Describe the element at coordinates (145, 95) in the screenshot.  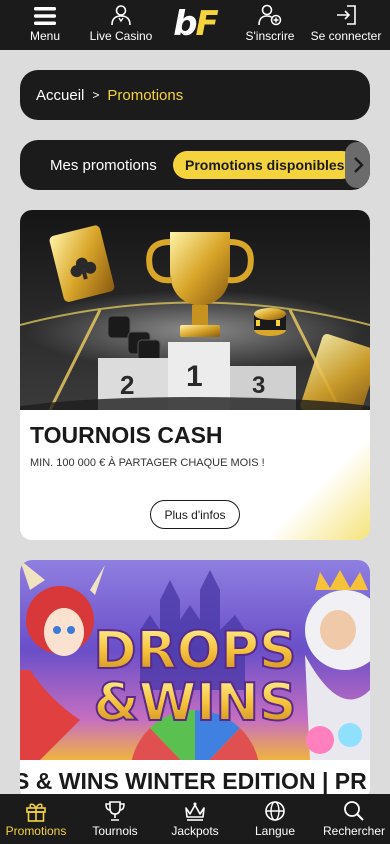
I see `breadcrumb-current: Promotions` at that location.